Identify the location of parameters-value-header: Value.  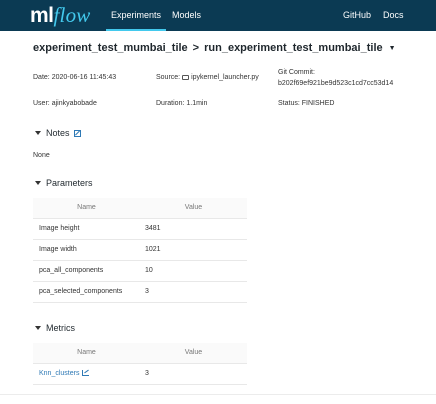
(193, 208).